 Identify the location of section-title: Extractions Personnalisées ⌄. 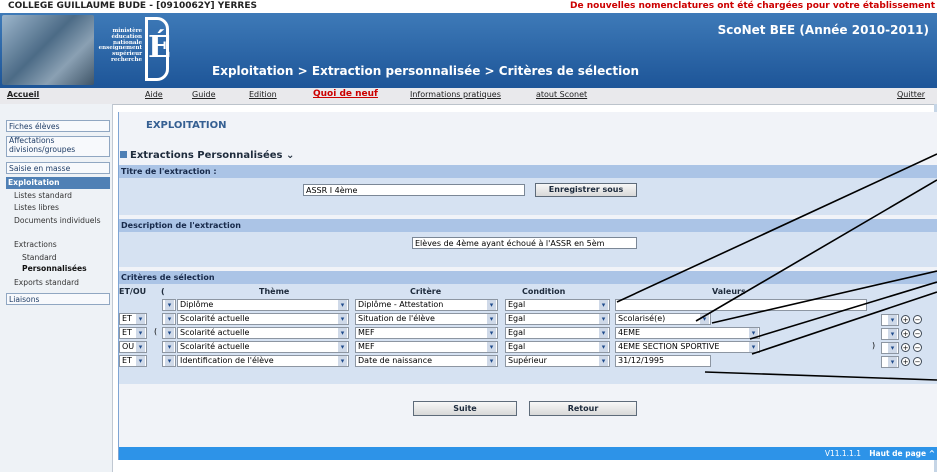
(207, 155).